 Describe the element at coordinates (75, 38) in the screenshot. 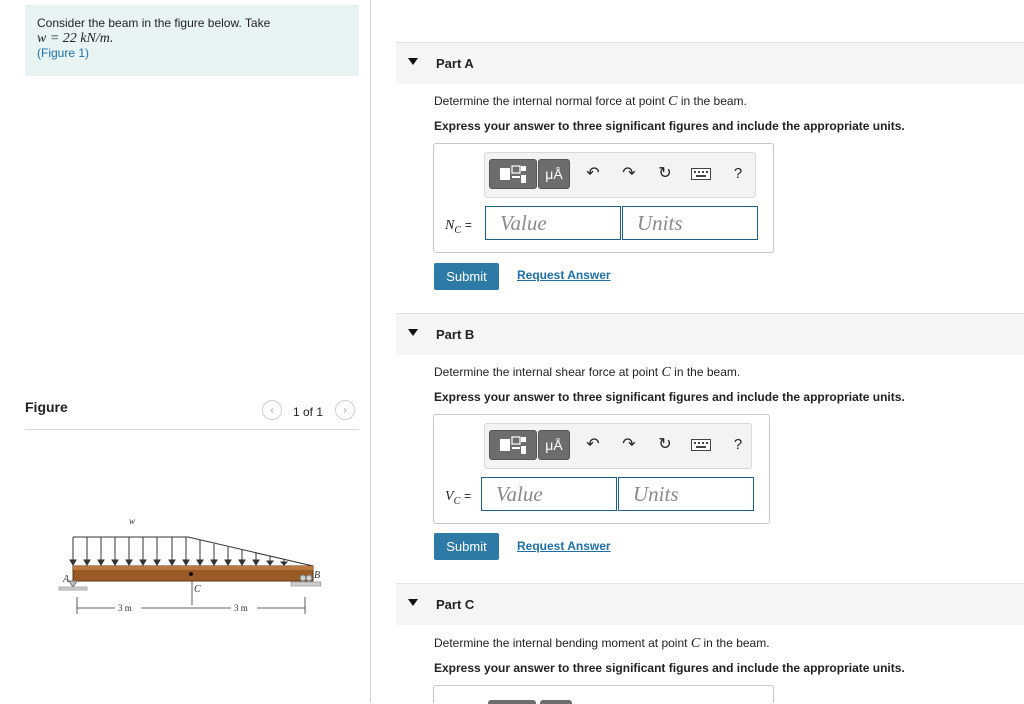

I see `problem-given: w = 22 kN/m.` at that location.